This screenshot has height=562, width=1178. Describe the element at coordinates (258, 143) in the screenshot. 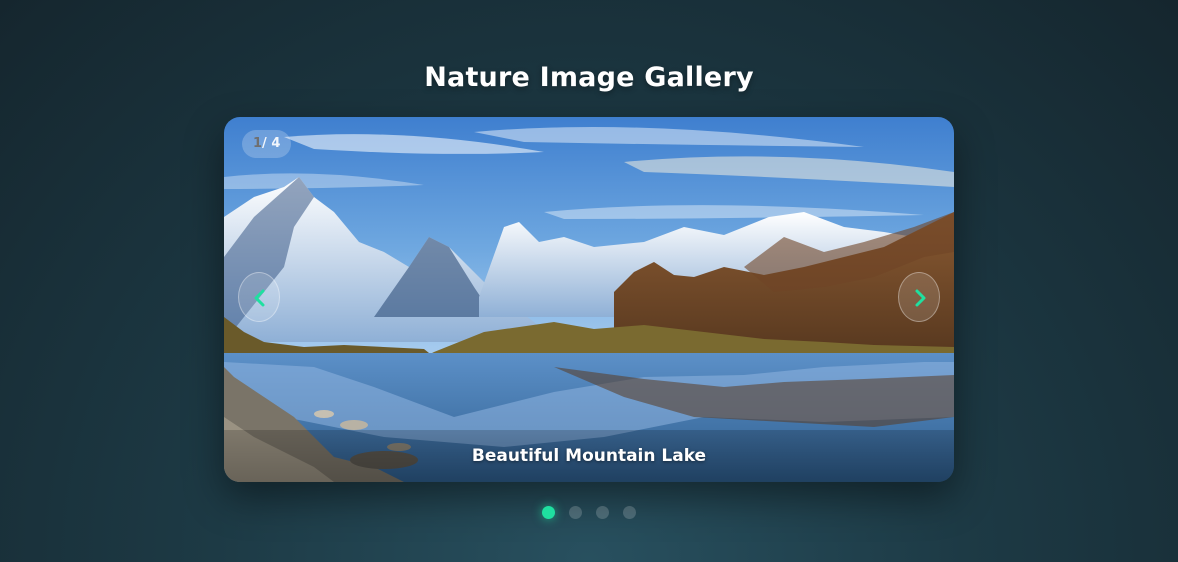

I see `slide-counter-current: 1` at that location.